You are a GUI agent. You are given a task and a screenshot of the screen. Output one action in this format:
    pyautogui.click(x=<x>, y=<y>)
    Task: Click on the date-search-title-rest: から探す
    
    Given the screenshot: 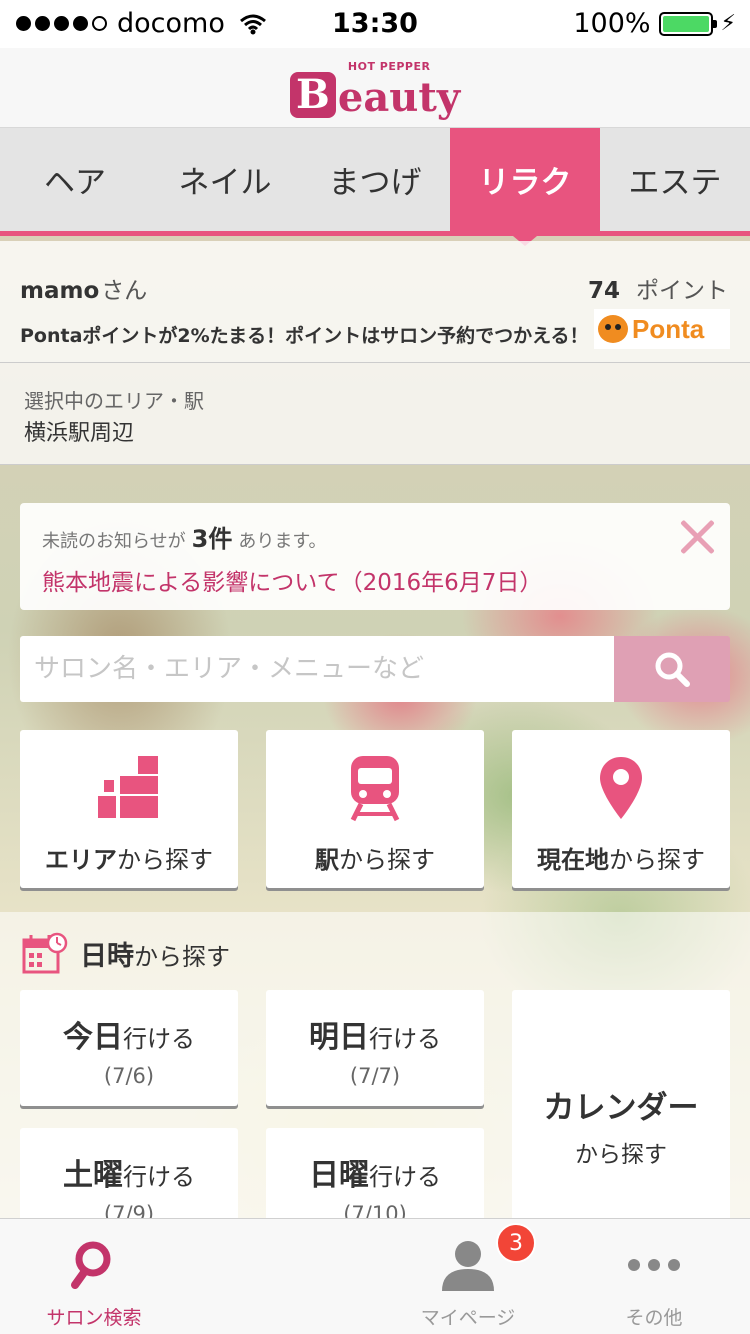 What is the action you would take?
    pyautogui.click(x=182, y=956)
    